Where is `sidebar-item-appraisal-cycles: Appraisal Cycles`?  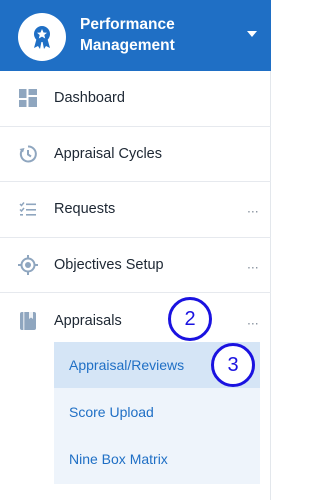 sidebar-item-appraisal-cycles: Appraisal Cycles is located at coordinates (135, 154).